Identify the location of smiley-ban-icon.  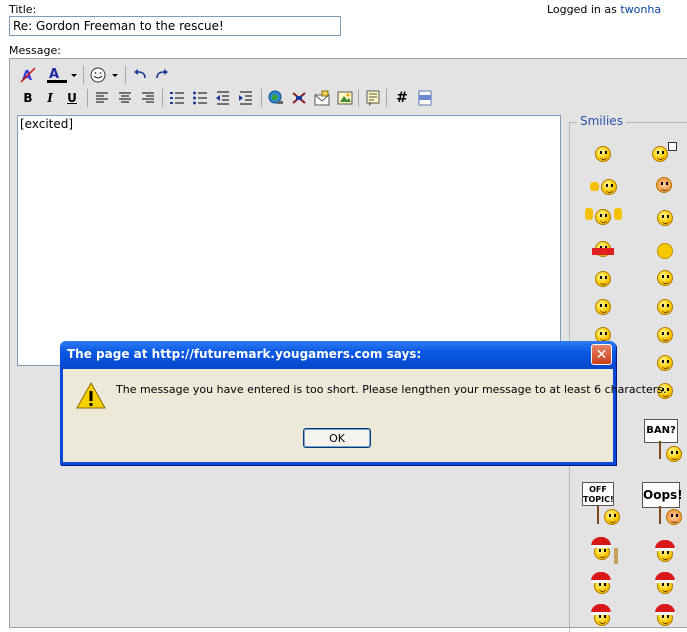
(674, 454).